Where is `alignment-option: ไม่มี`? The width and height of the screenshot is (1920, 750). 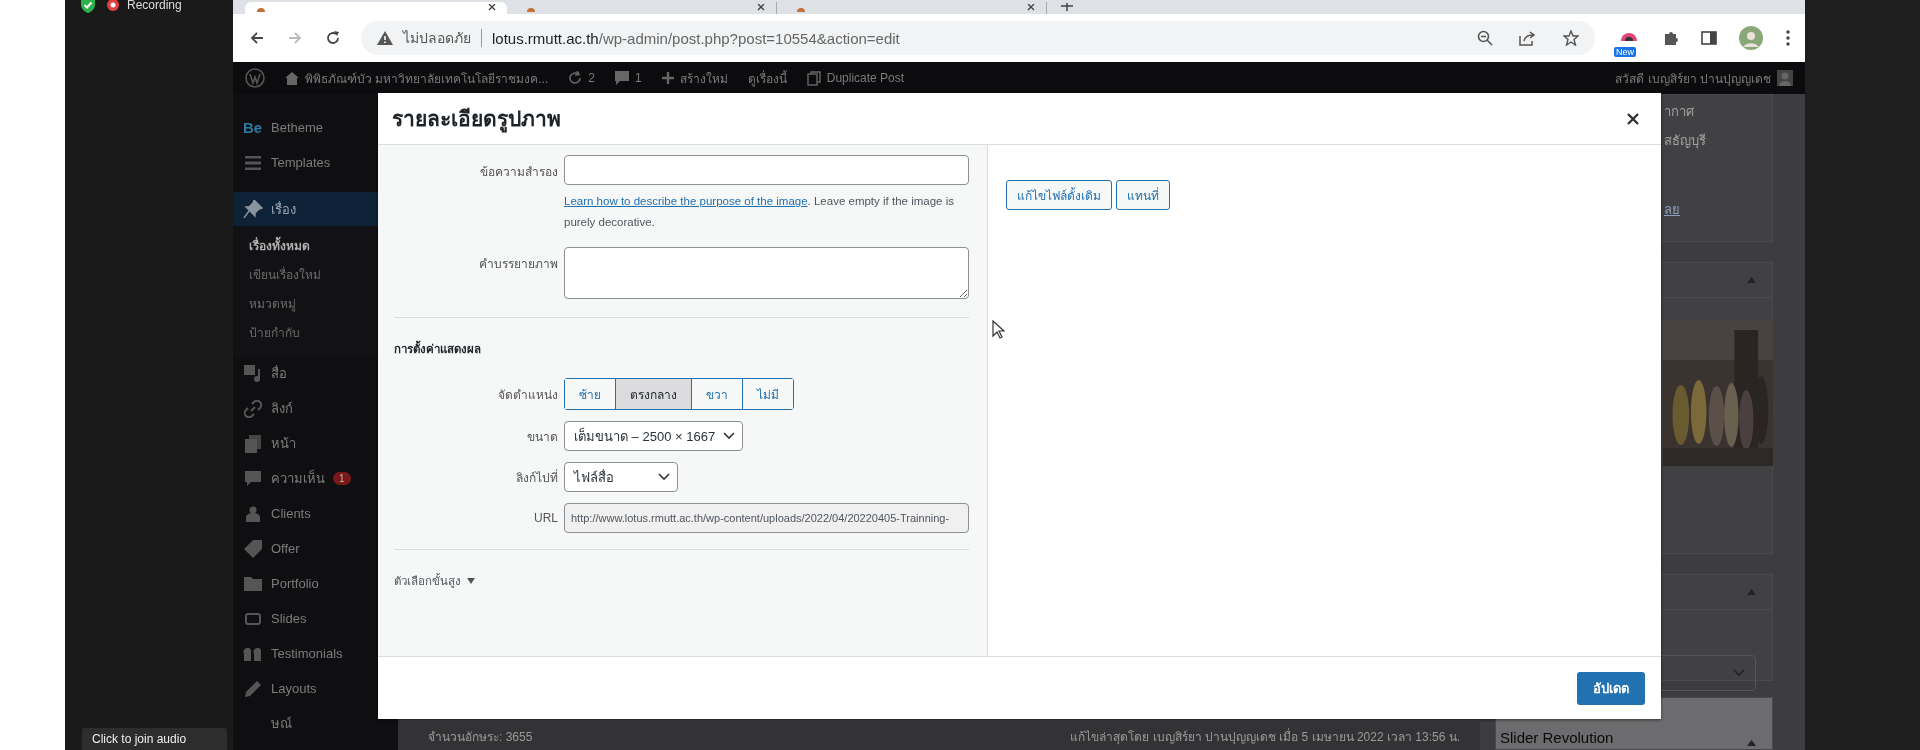 alignment-option: ไม่มี is located at coordinates (767, 394).